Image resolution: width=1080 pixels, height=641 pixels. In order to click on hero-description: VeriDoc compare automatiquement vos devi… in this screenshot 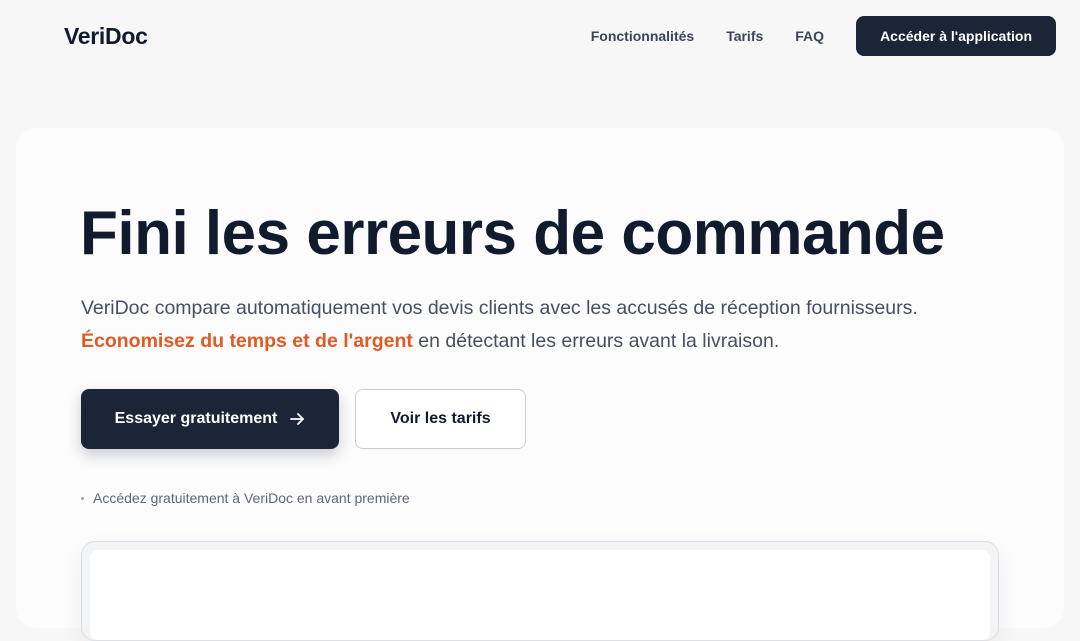, I will do `click(546, 325)`.